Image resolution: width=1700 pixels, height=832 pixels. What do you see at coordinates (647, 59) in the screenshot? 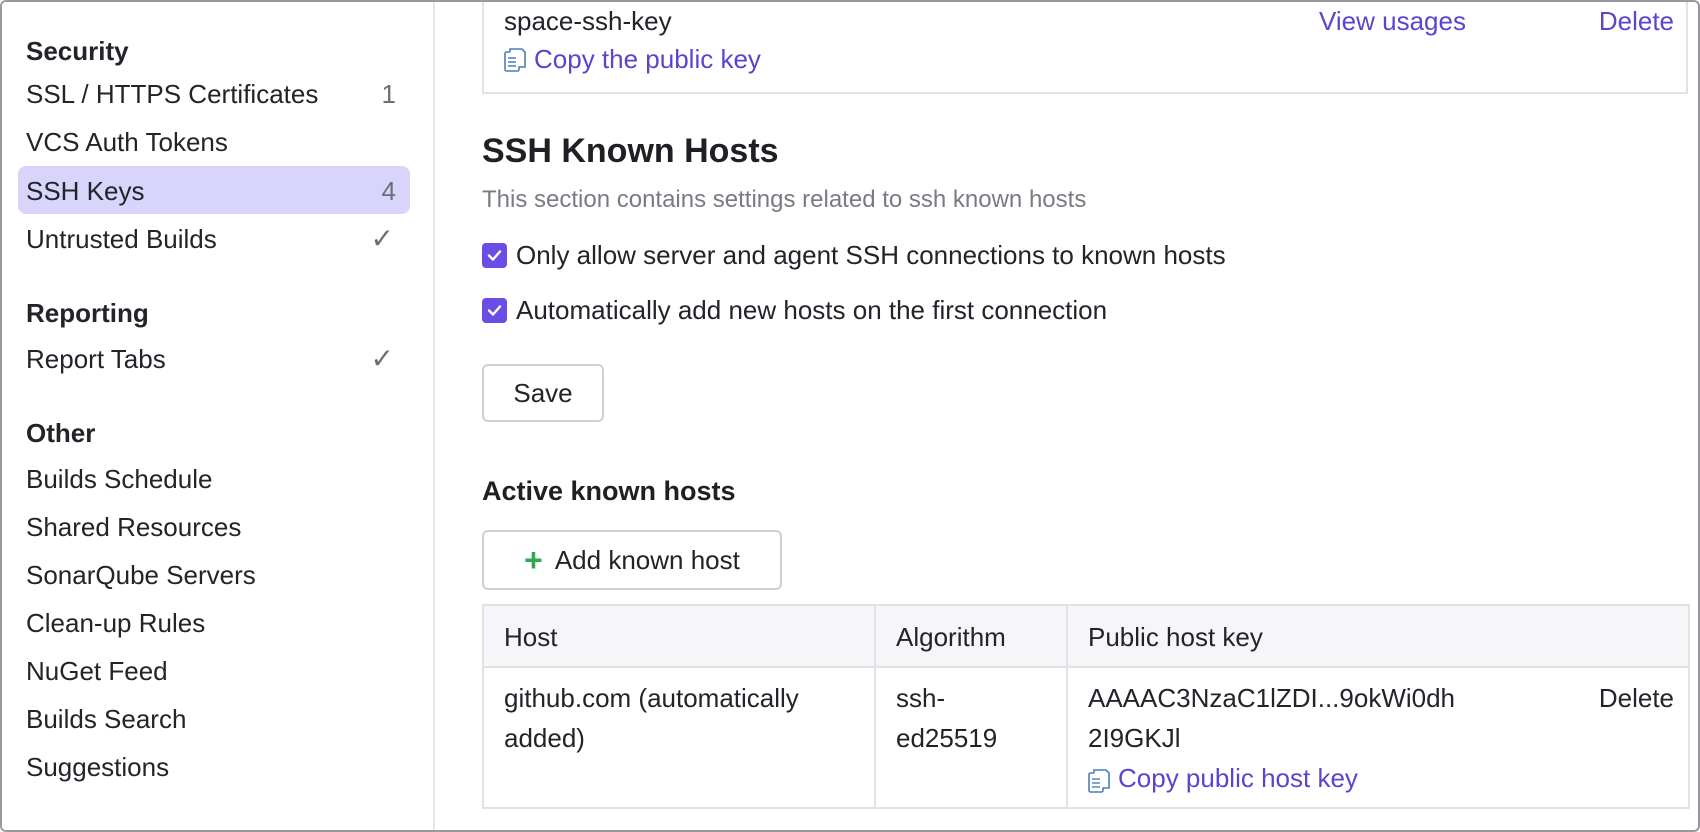
I see `copy-public-key-label: Copy the public key` at bounding box center [647, 59].